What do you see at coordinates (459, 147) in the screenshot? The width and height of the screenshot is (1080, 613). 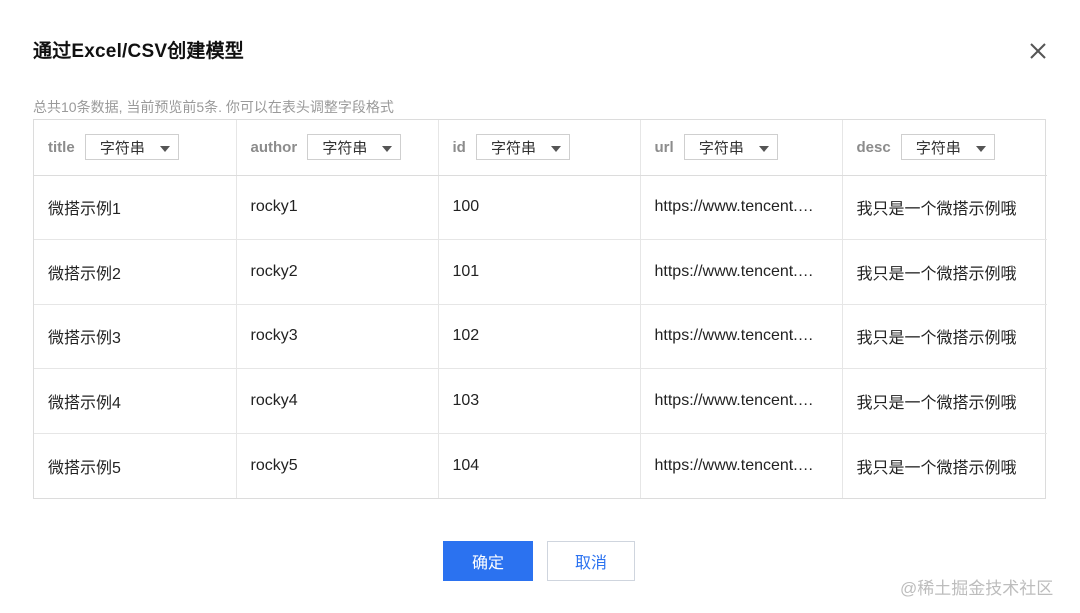 I see `column-name: id` at bounding box center [459, 147].